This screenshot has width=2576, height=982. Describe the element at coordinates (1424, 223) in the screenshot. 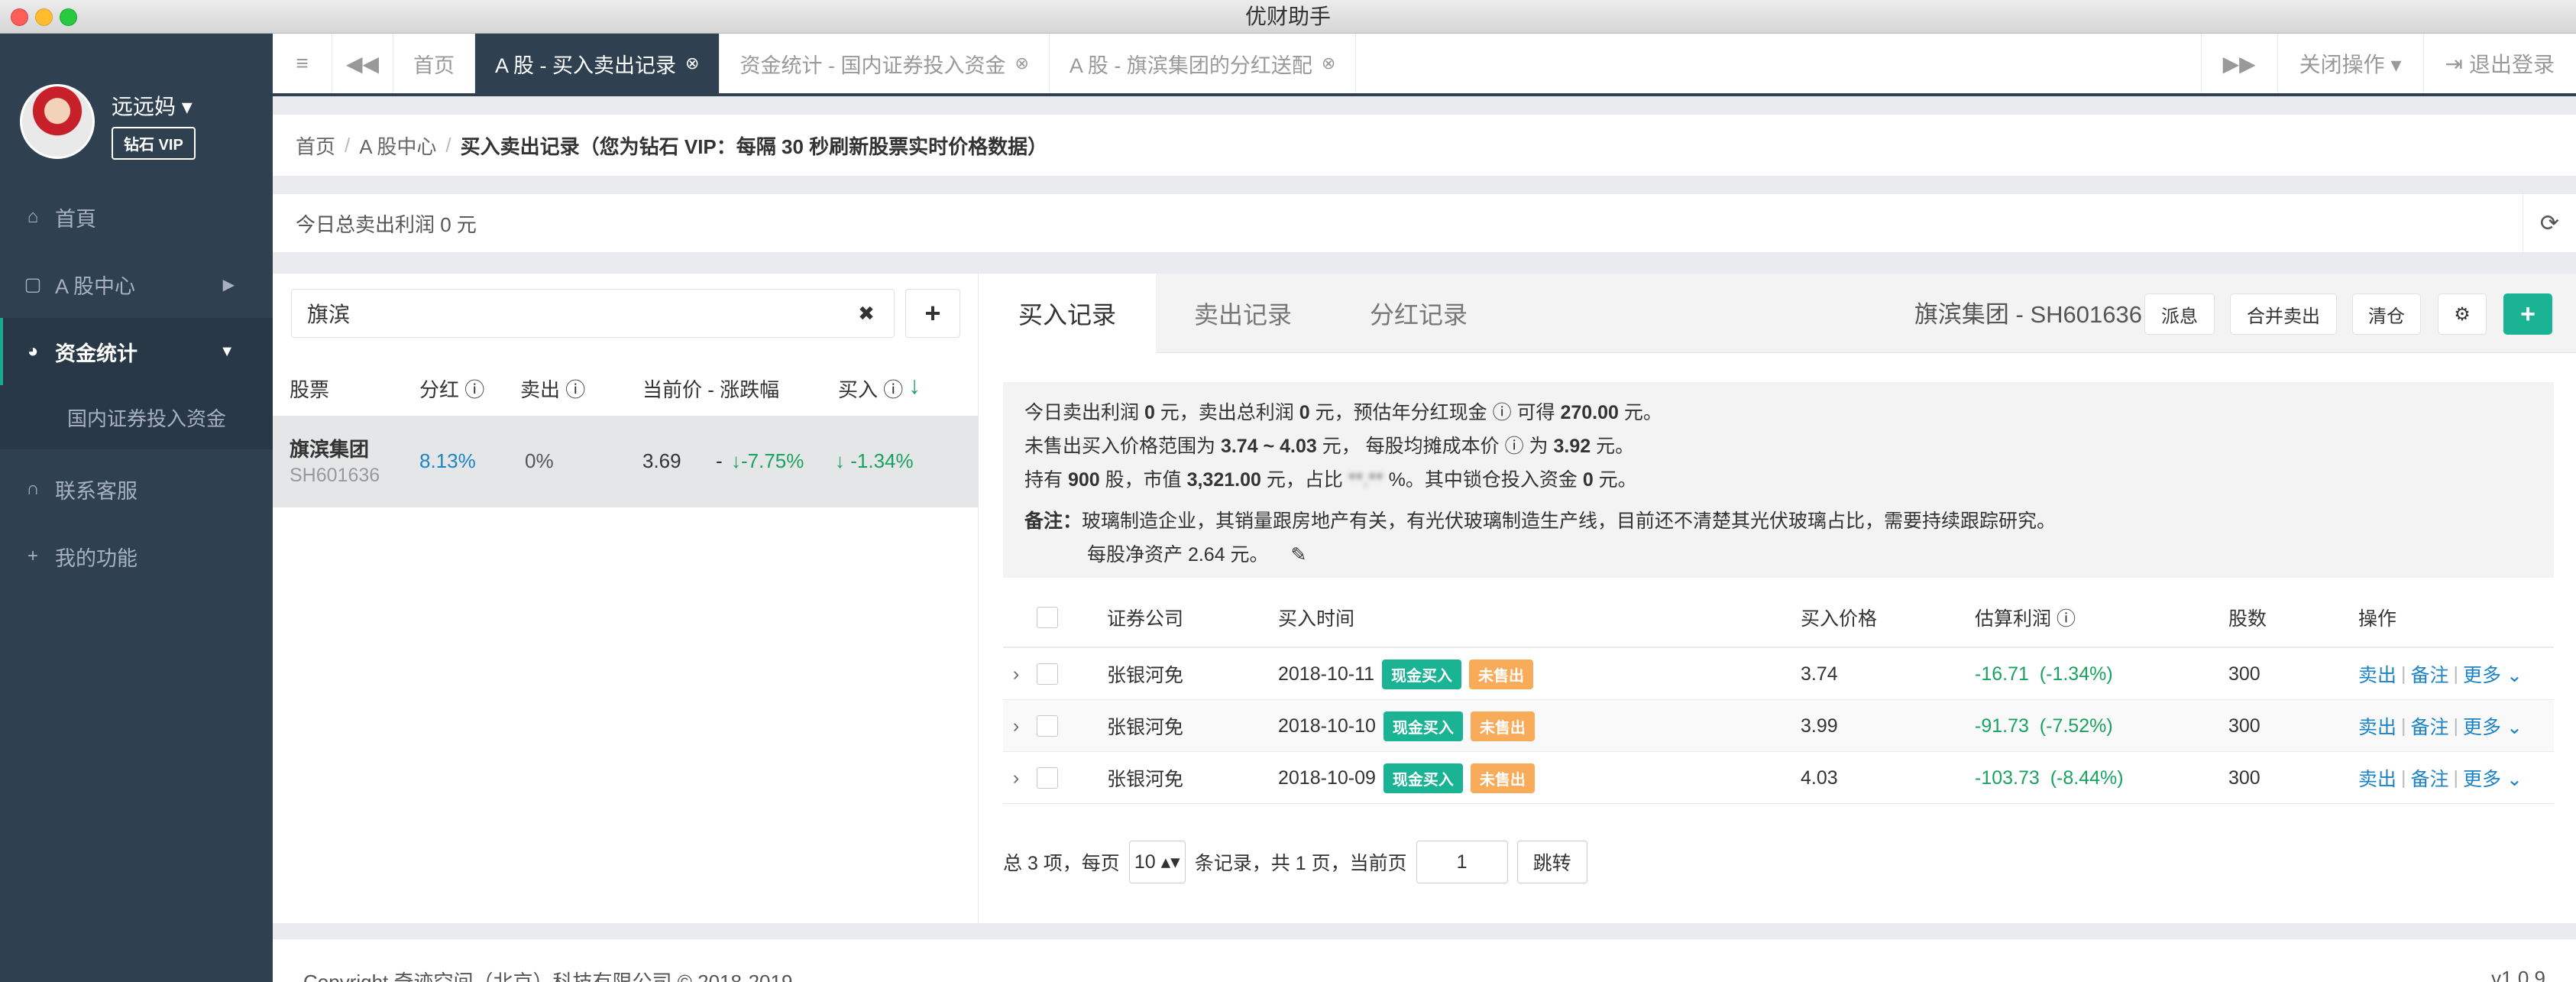

I see `total-profit-bar: 今日总卖出利润 0 元 ⟳` at that location.